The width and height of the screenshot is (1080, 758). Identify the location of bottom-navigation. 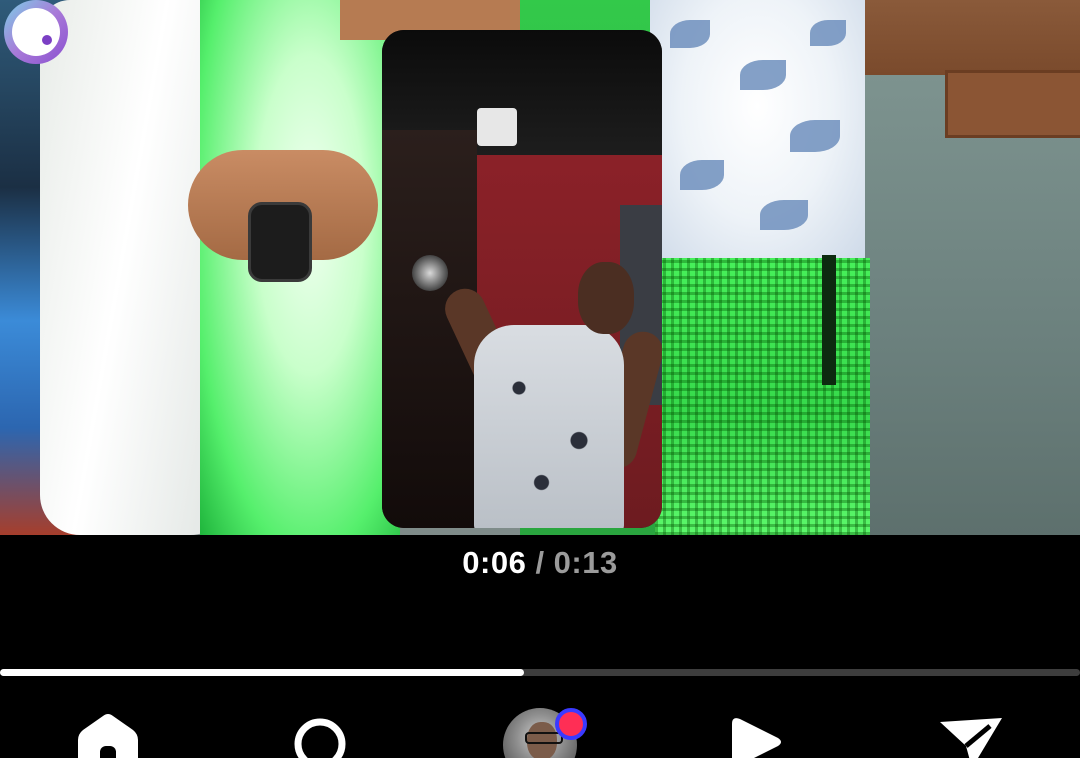
(540, 729).